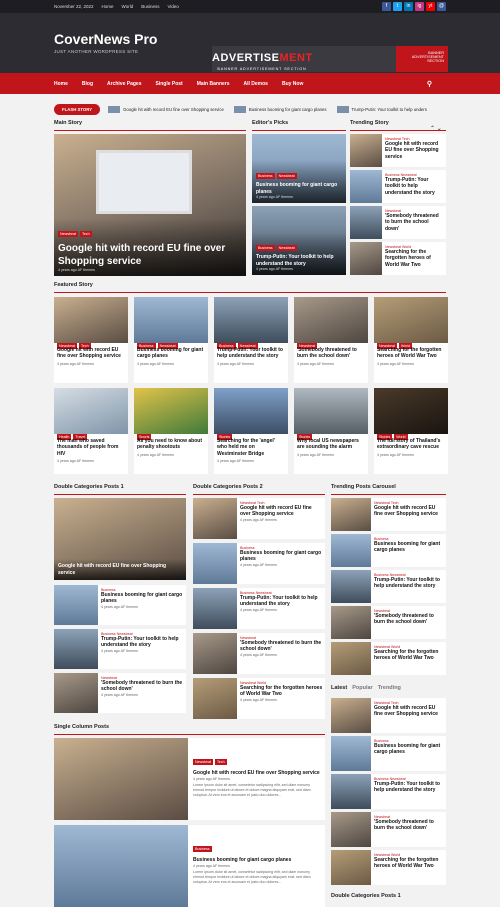  What do you see at coordinates (150, 6) in the screenshot?
I see `top-link-business: Business` at bounding box center [150, 6].